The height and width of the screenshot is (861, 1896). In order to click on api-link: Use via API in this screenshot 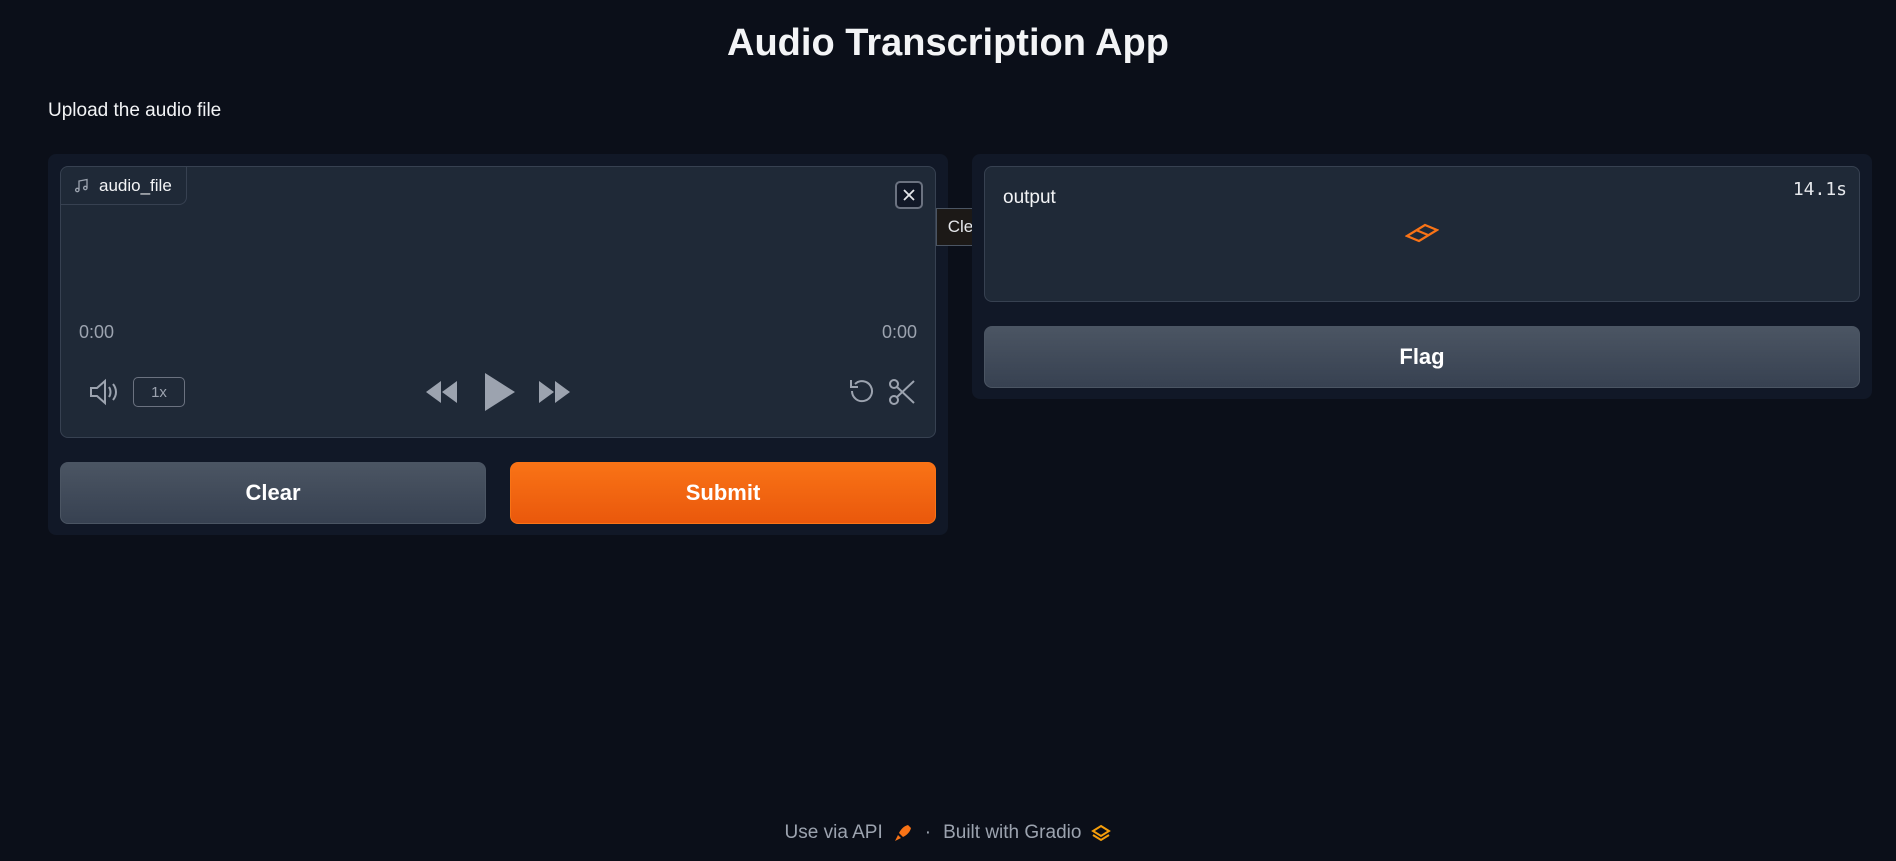, I will do `click(849, 833)`.